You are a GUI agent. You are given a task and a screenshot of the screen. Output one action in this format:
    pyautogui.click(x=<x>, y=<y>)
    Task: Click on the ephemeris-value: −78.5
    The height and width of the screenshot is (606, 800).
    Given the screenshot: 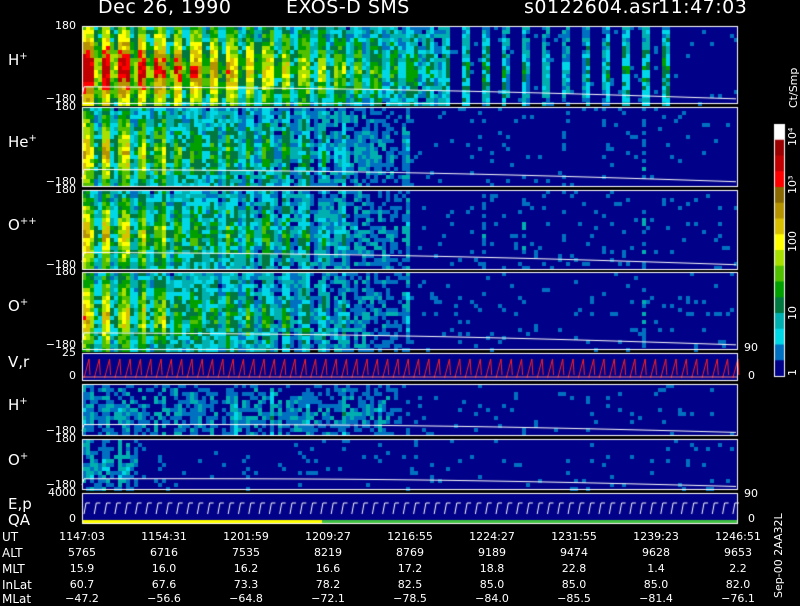 What is the action you would take?
    pyautogui.click(x=410, y=598)
    